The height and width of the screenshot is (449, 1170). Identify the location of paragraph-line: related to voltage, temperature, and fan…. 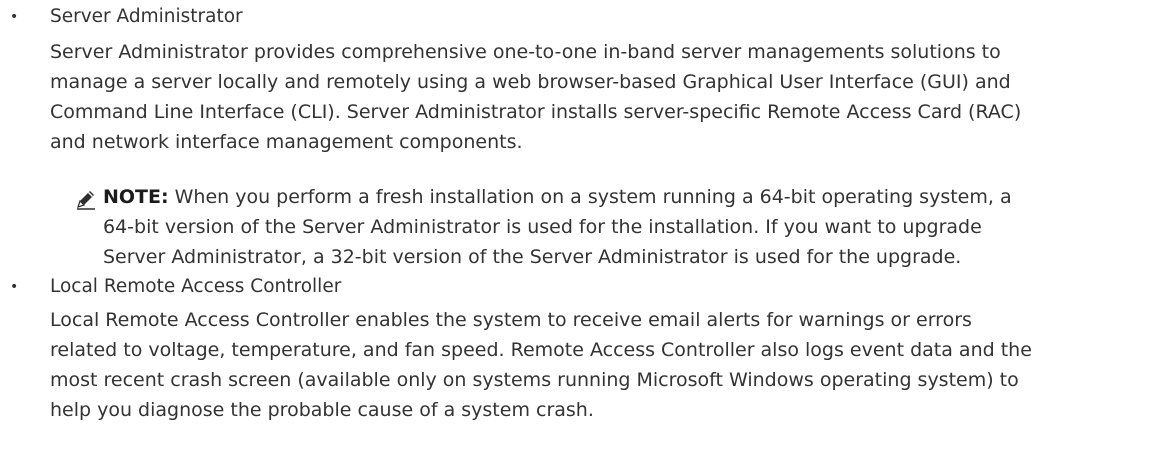
(541, 350).